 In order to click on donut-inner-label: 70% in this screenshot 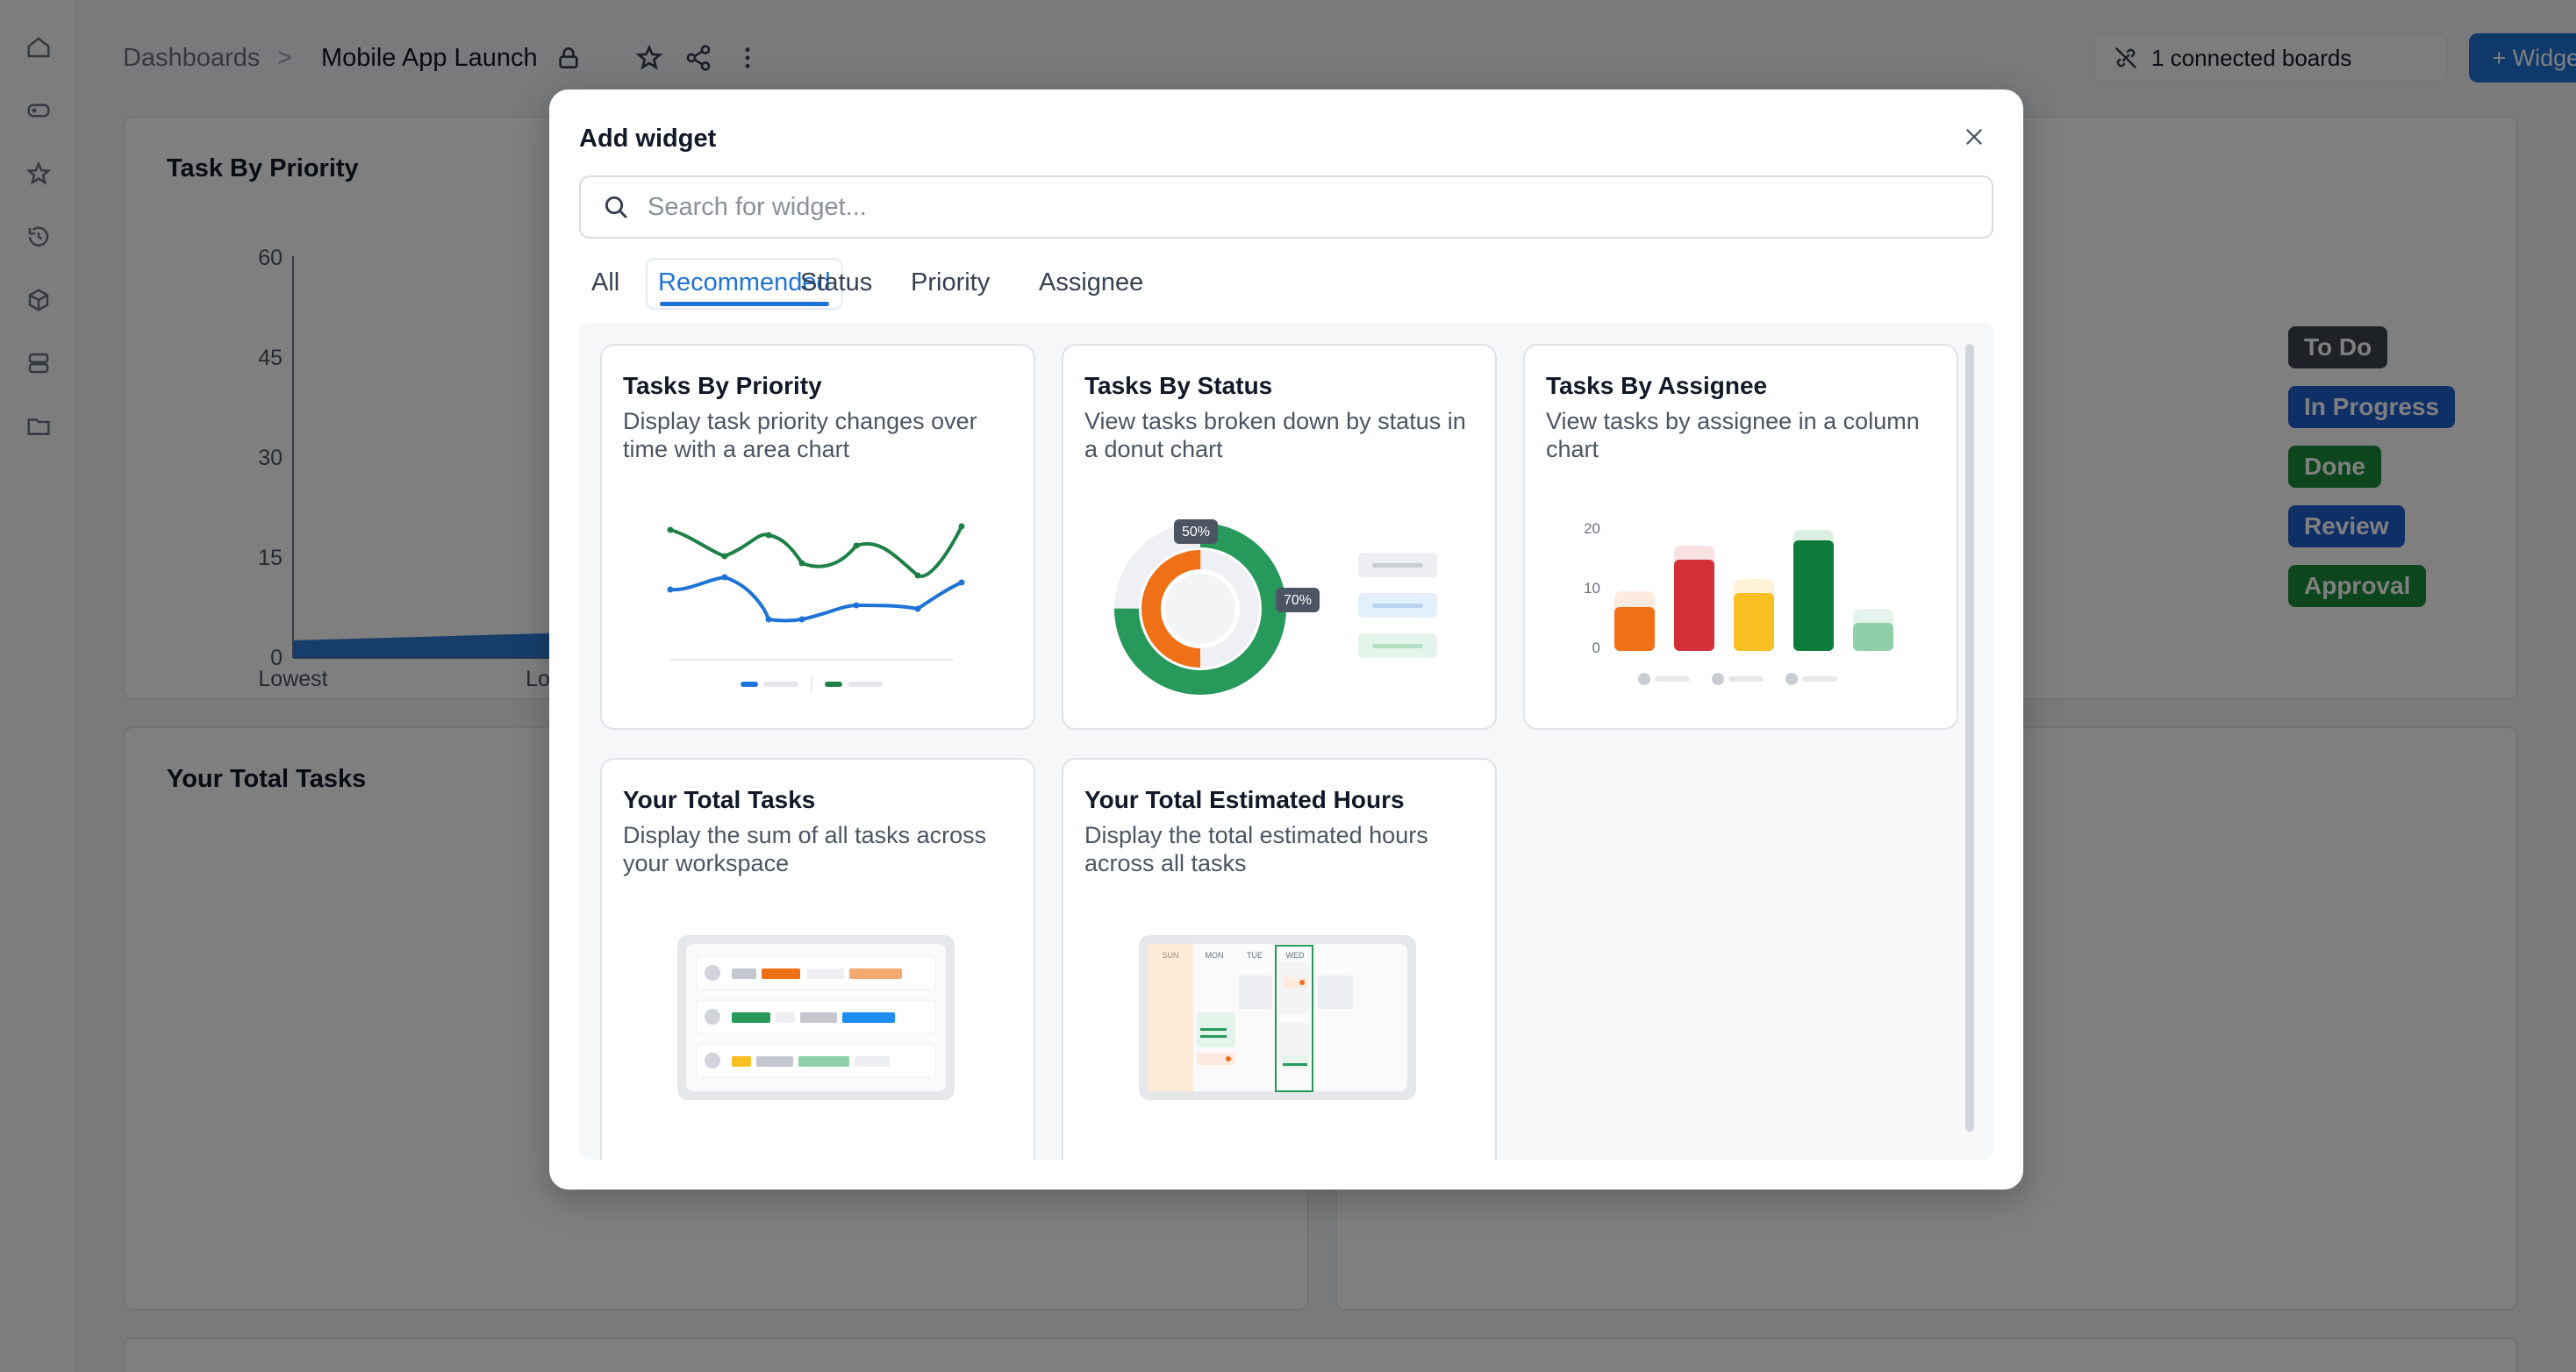, I will do `click(1298, 600)`.